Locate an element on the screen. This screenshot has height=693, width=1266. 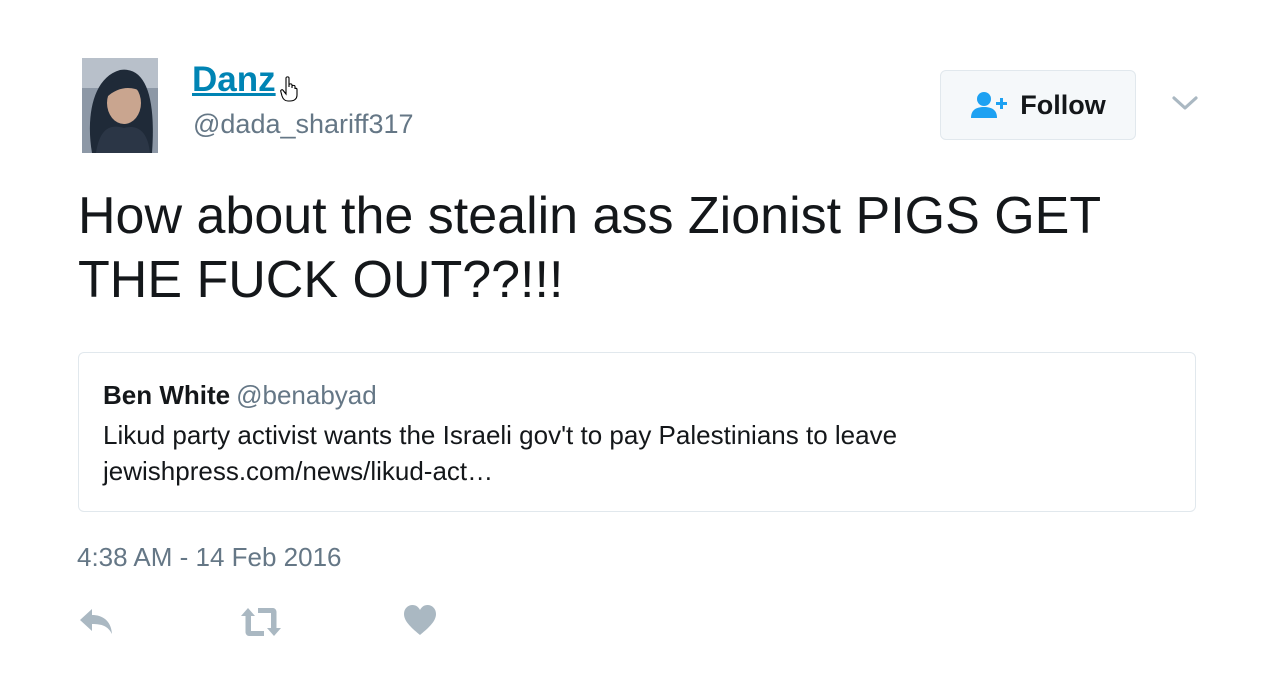
follow-button: Follow is located at coordinates (1038, 105).